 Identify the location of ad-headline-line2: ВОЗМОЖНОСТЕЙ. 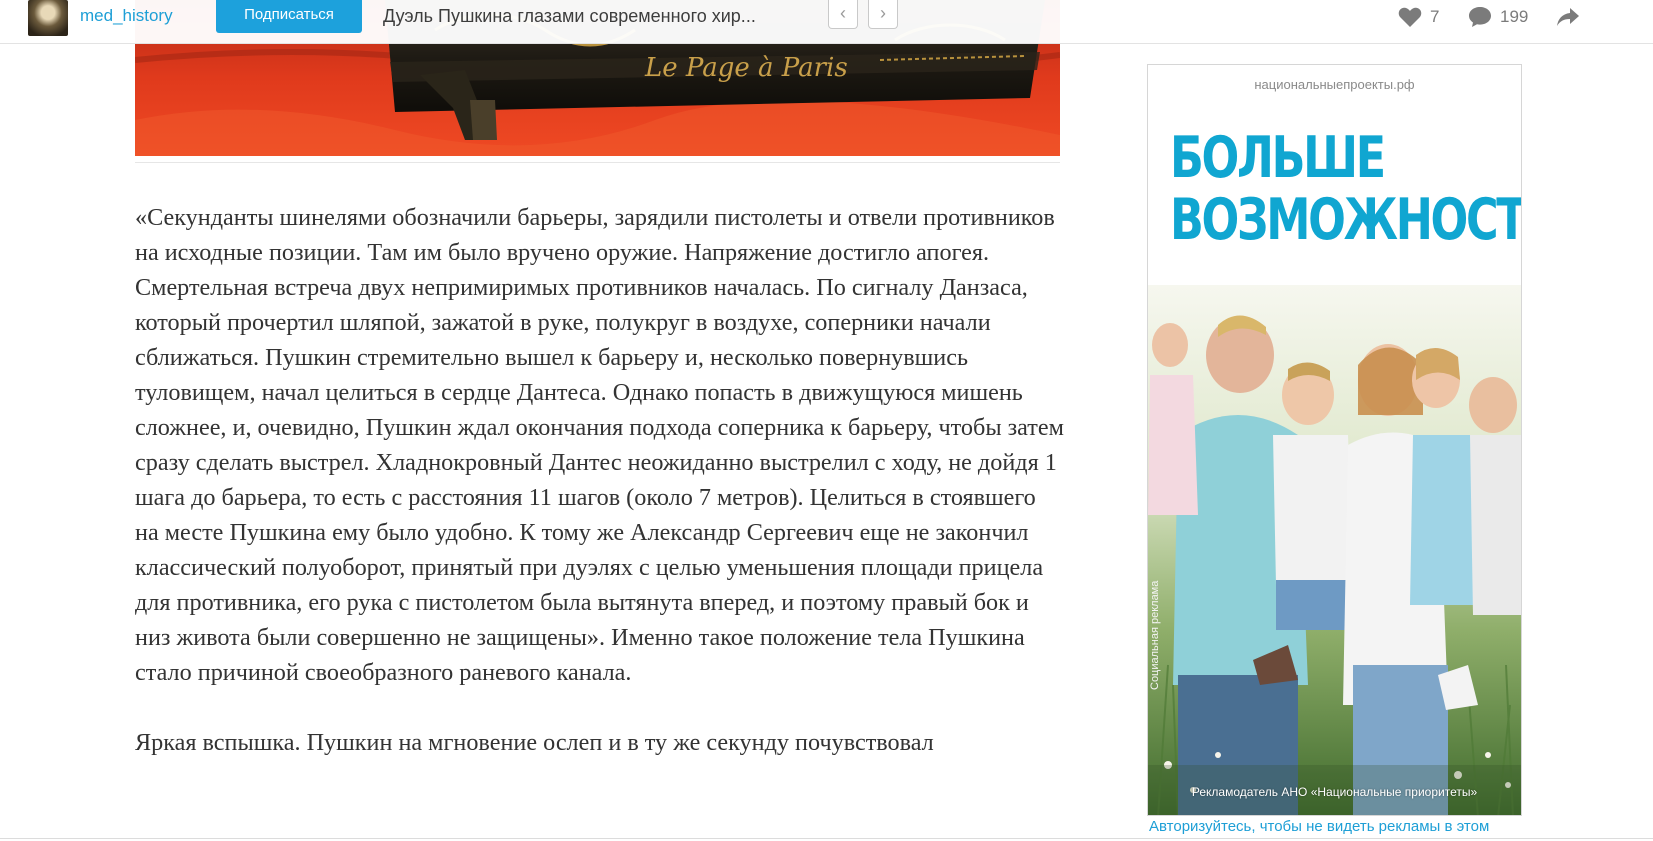
(1346, 220).